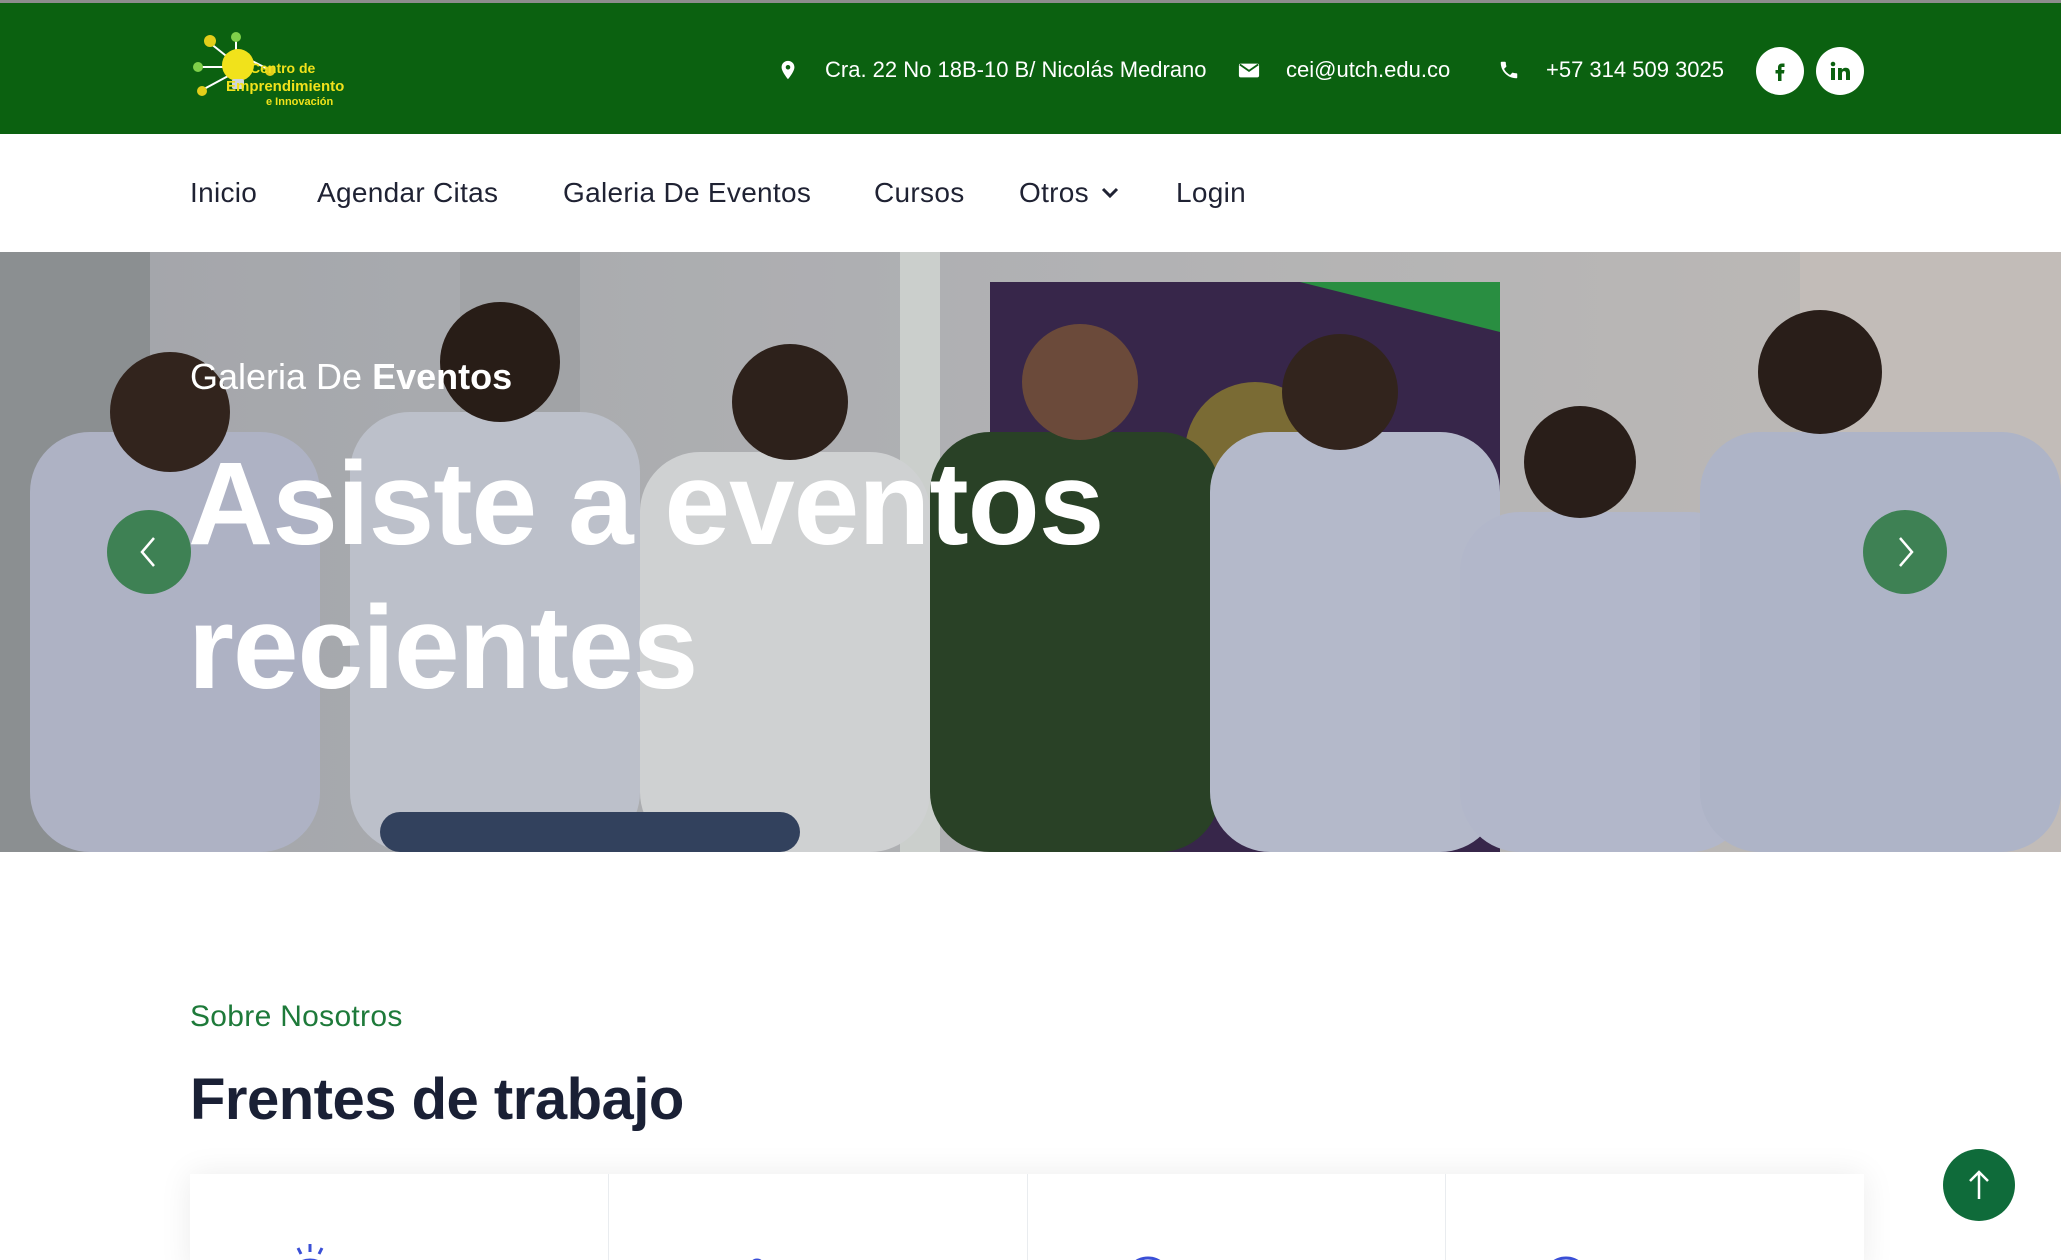 The image size is (2061, 1260). Describe the element at coordinates (788, 70) in the screenshot. I see `map-marker-icon` at that location.